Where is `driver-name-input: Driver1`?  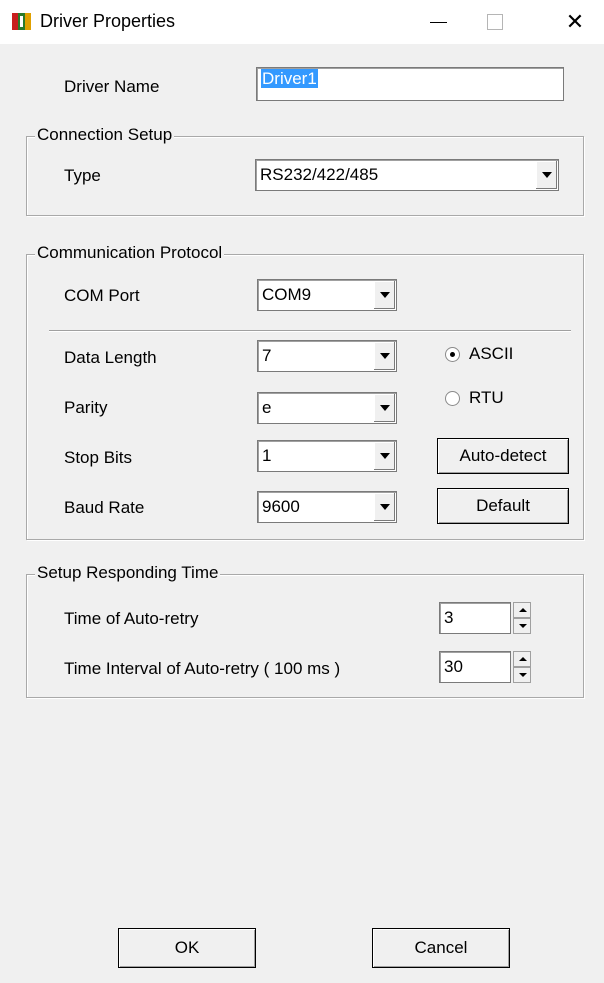 driver-name-input: Driver1 is located at coordinates (410, 84).